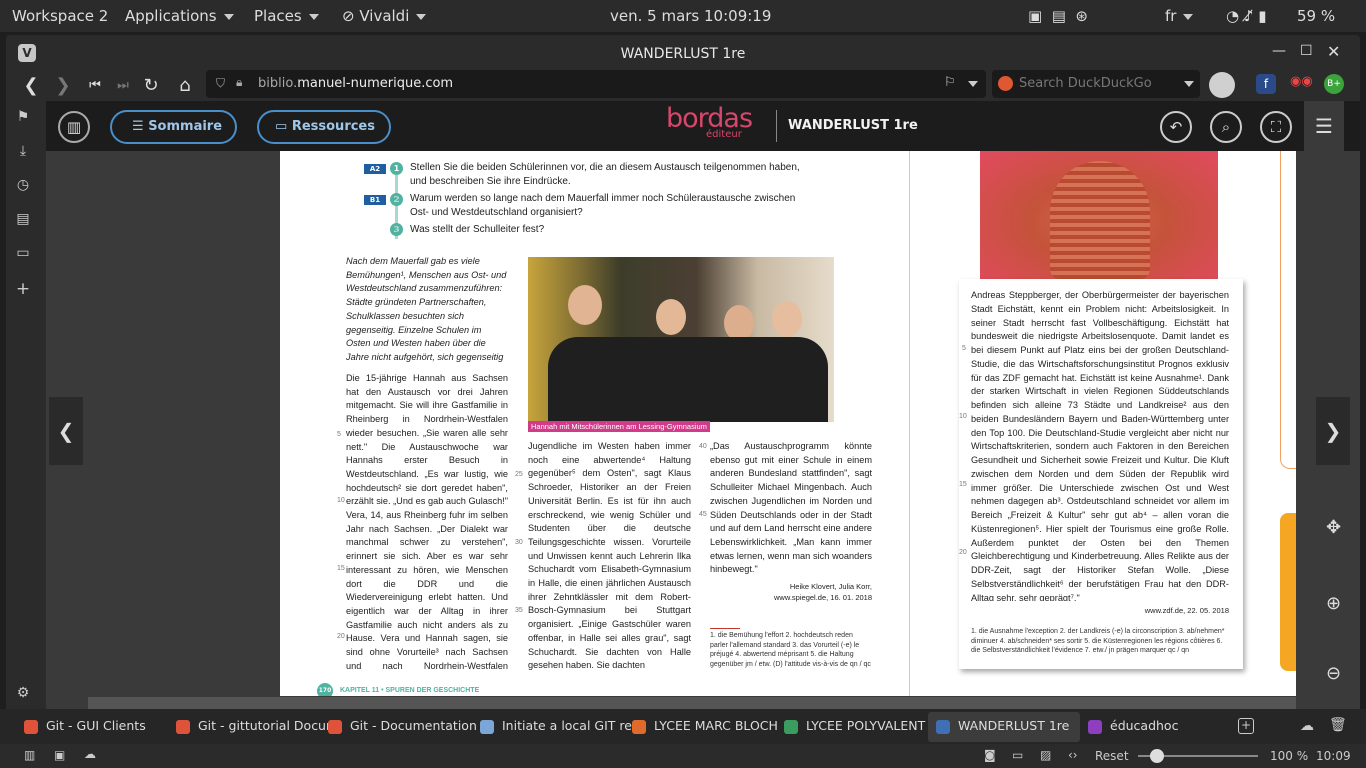 The height and width of the screenshot is (768, 1366). I want to click on tray-icons: ▣ ▤ ⊛, so click(1058, 16).